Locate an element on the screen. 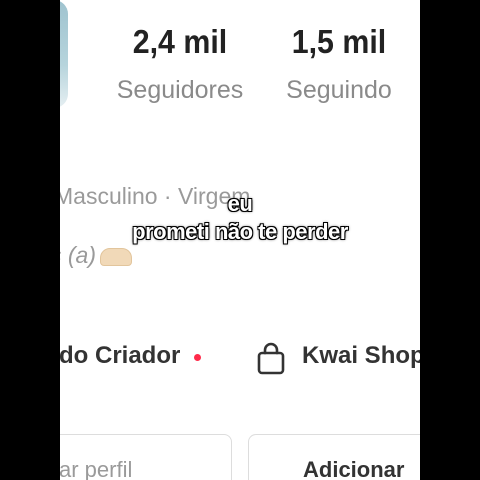 The height and width of the screenshot is (480, 480). kwai-shop-link: Kwai Shop is located at coordinates (361, 356).